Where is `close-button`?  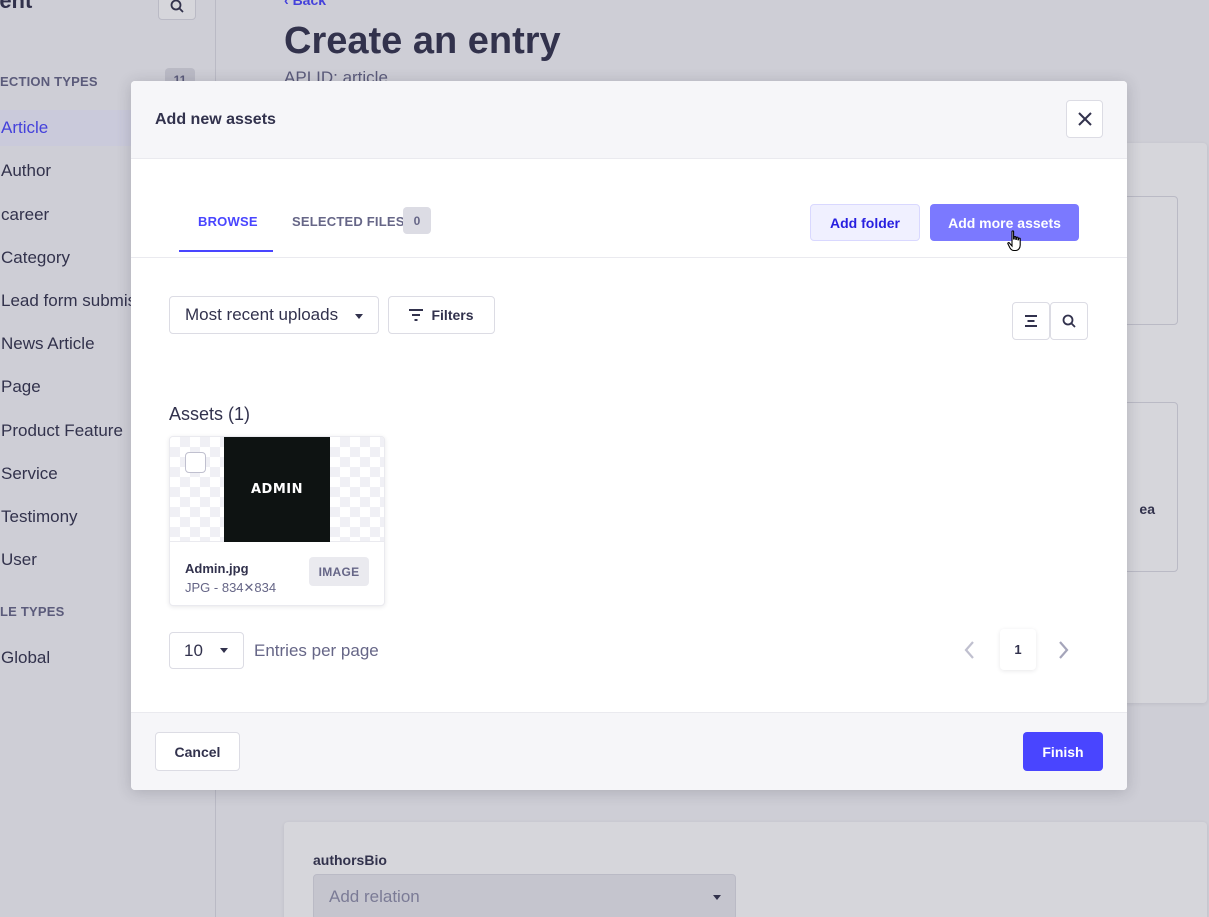
close-button is located at coordinates (1084, 119).